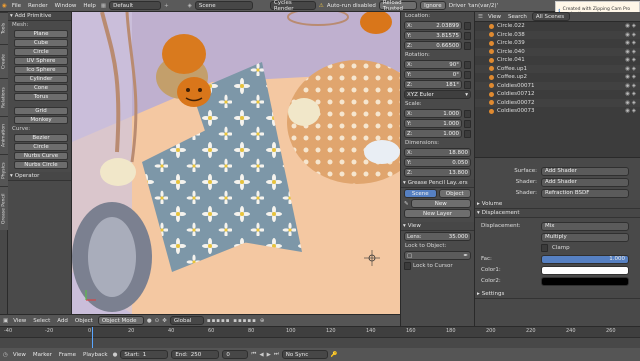 The height and width of the screenshot is (361, 640). I want to click on add-uv-sphere-button: UV Sphere, so click(41, 61).